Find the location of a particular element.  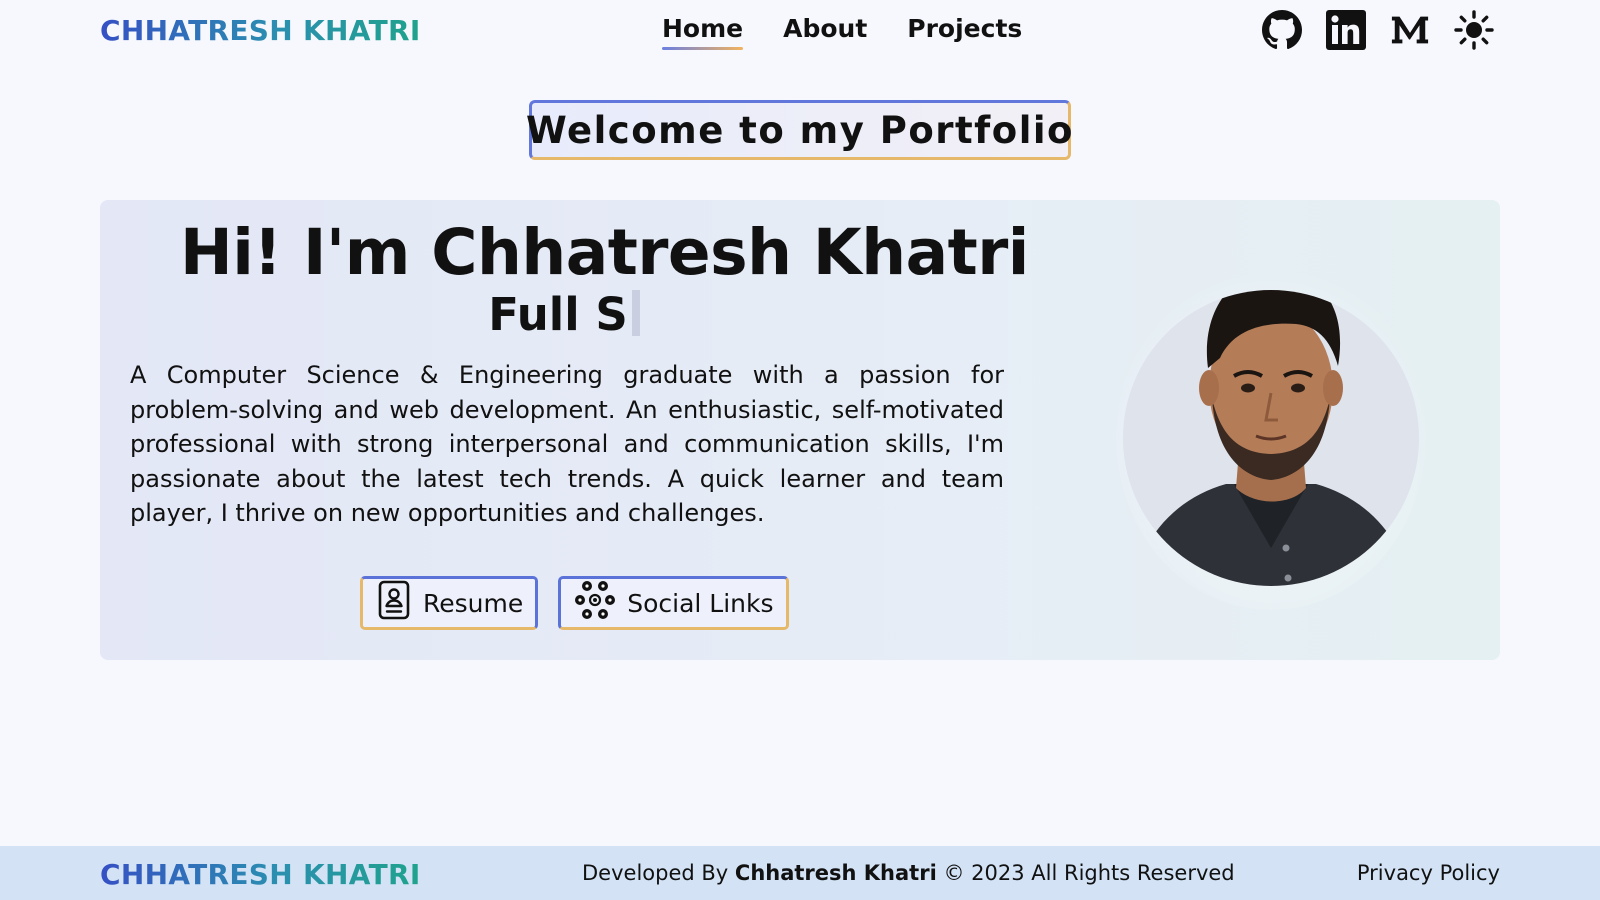

profile-photo is located at coordinates (1271, 438).